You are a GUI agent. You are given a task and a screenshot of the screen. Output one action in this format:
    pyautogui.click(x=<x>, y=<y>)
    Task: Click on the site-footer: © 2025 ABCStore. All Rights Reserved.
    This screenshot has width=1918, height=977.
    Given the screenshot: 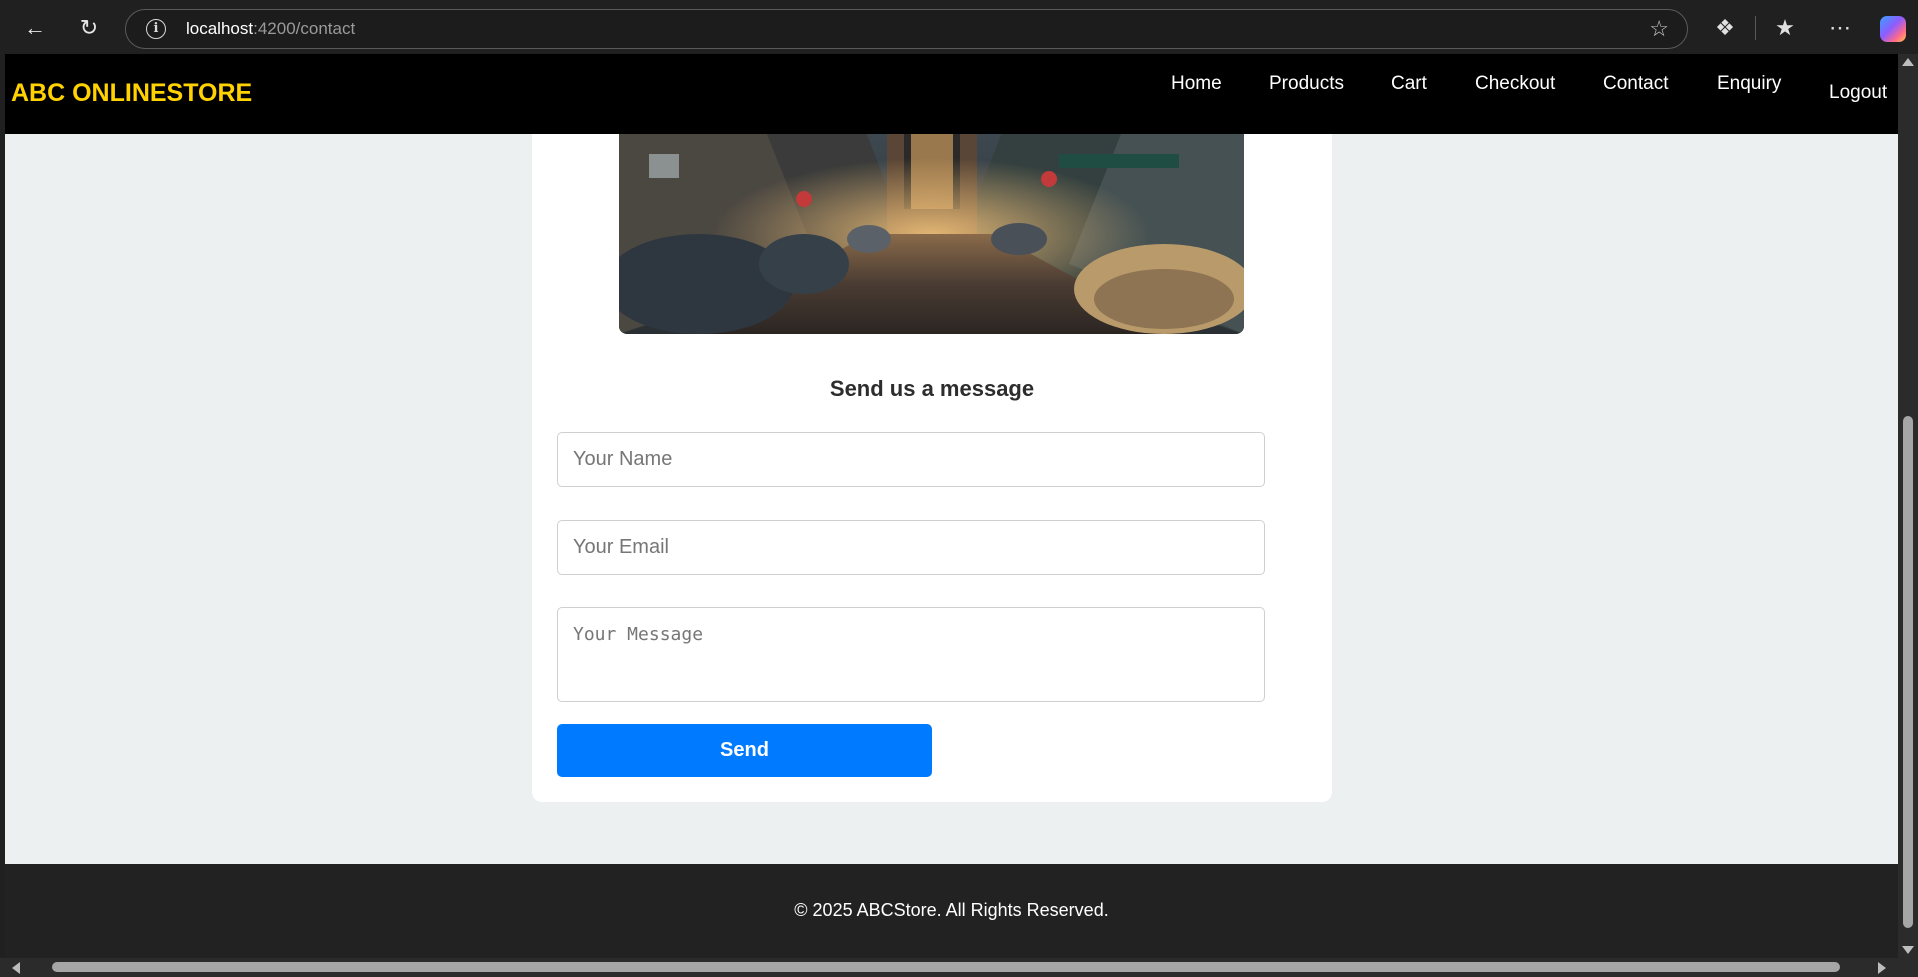 What is the action you would take?
    pyautogui.click(x=951, y=911)
    